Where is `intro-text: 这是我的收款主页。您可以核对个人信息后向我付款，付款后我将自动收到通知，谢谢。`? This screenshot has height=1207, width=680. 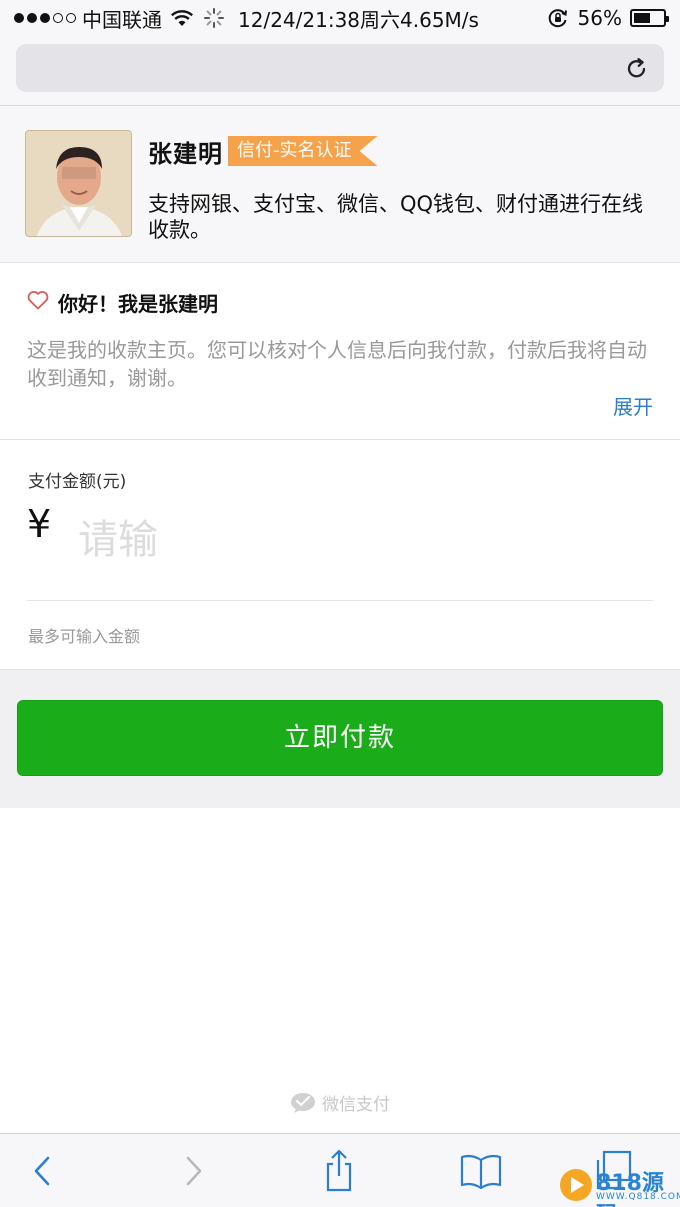
intro-text: 这是我的收款主页。您可以核对个人信息后向我付款，付款后我将自动收到通知，谢谢。 is located at coordinates (337, 364).